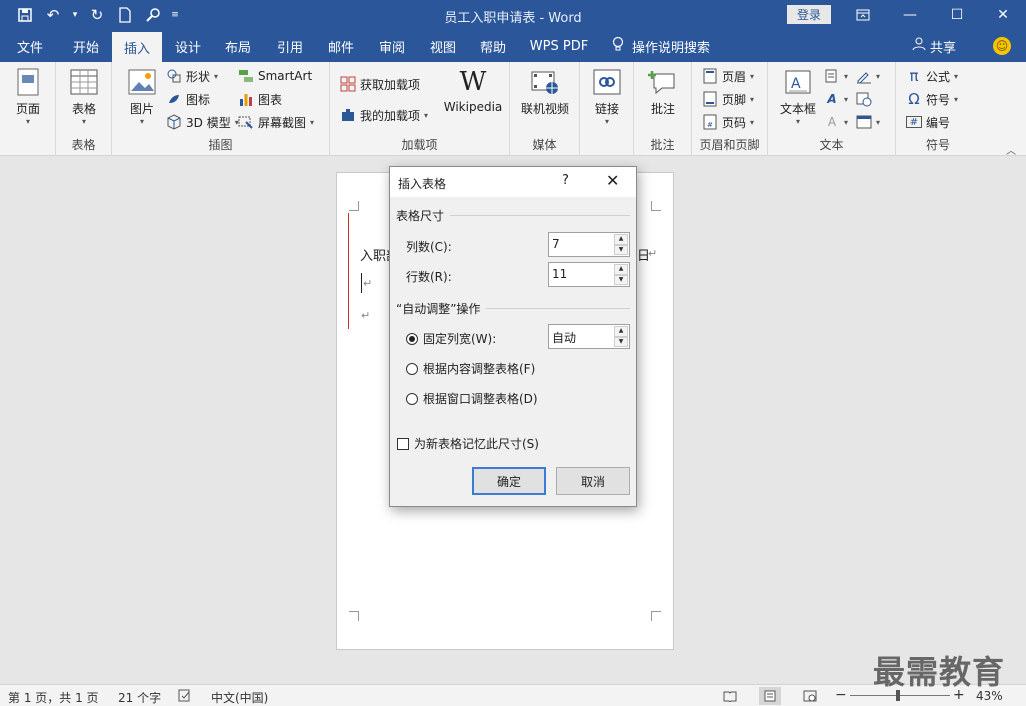 The image size is (1026, 706). I want to click on columns-spinner: 7 ▲ ▼, so click(589, 244).